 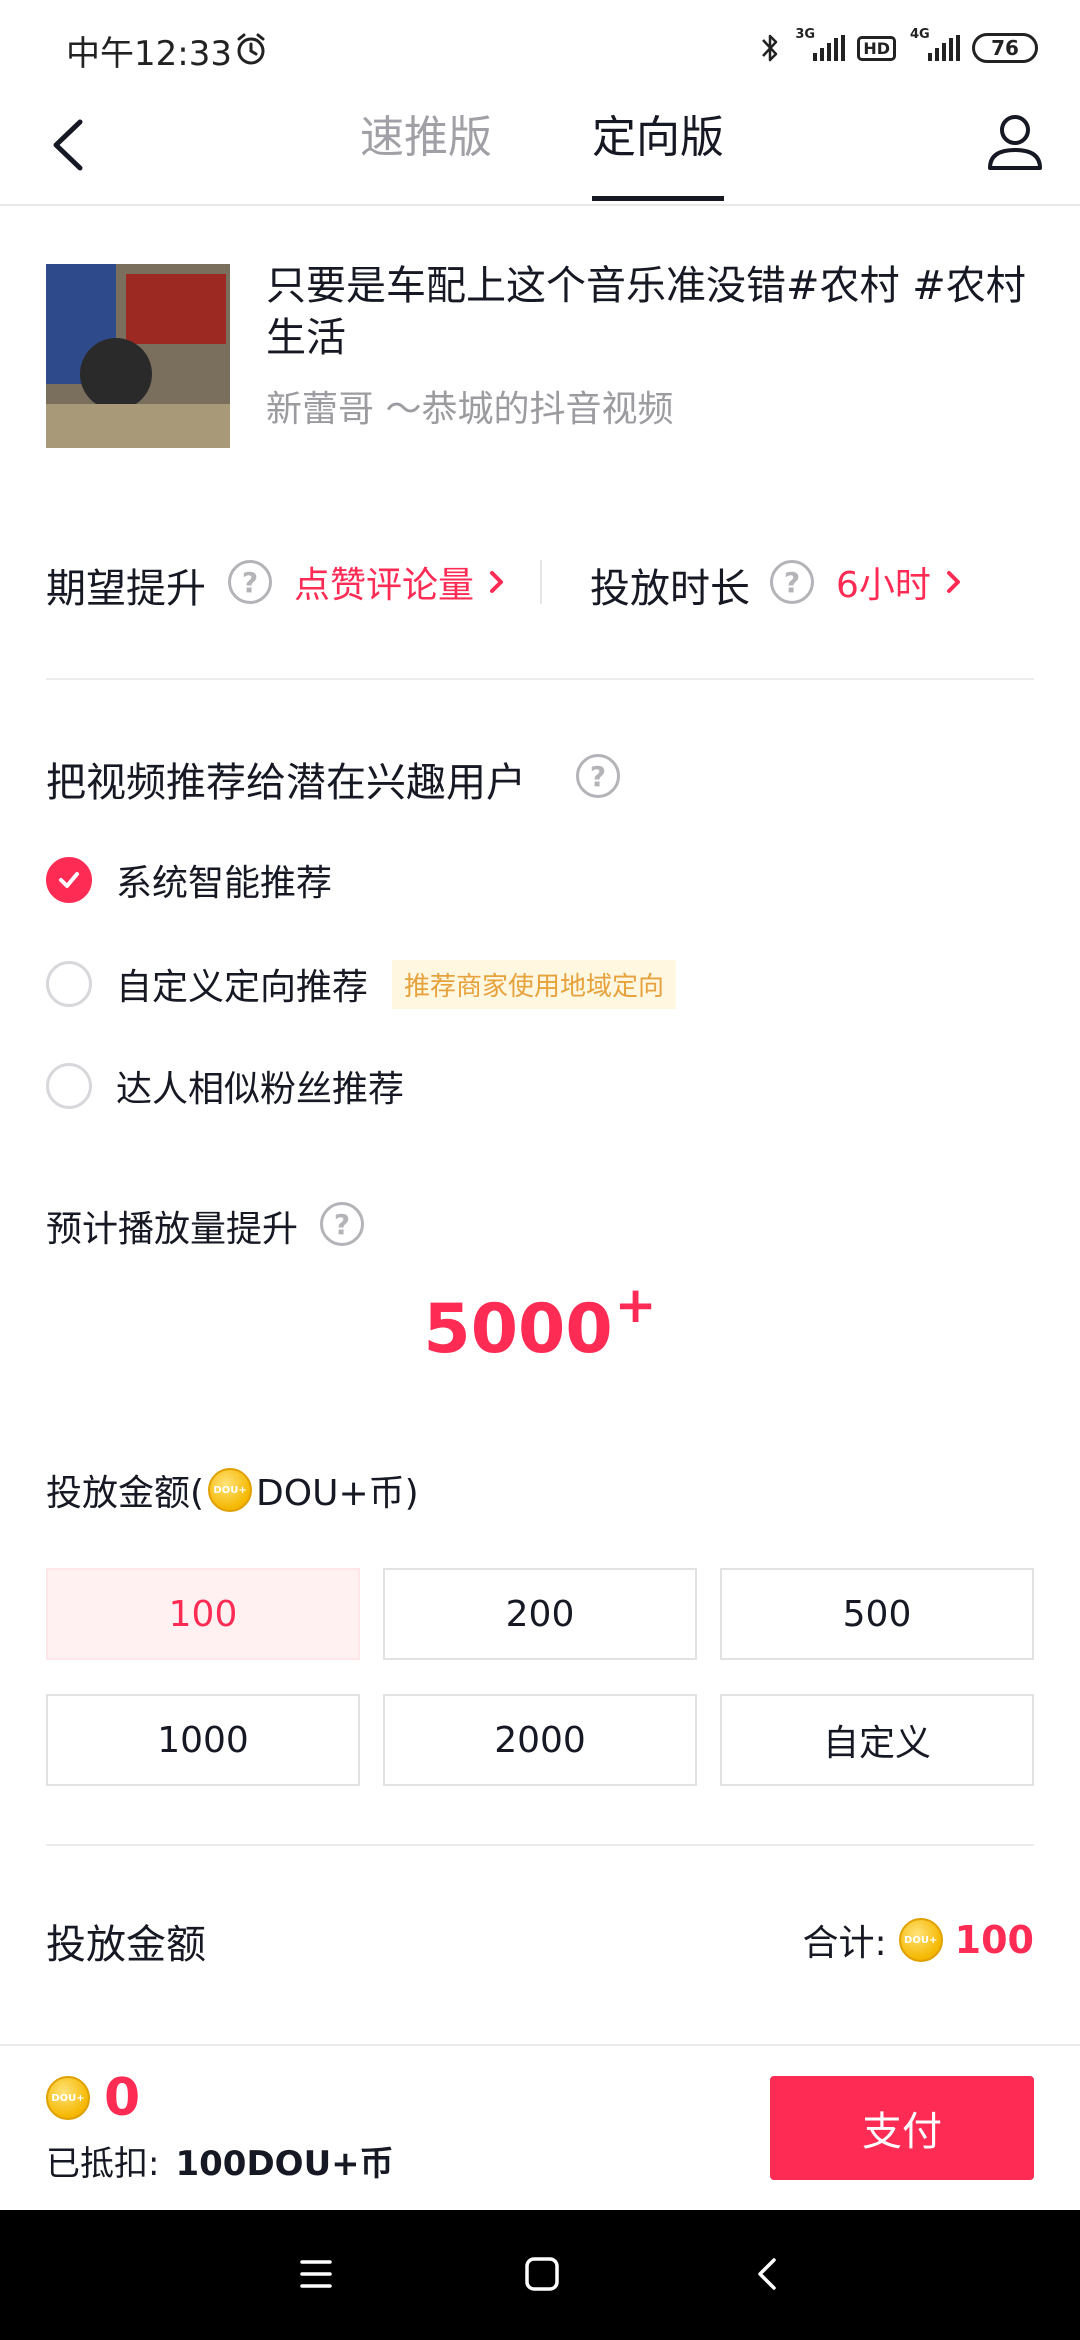 What do you see at coordinates (844, 1943) in the screenshot?
I see `total-label: 合计:` at bounding box center [844, 1943].